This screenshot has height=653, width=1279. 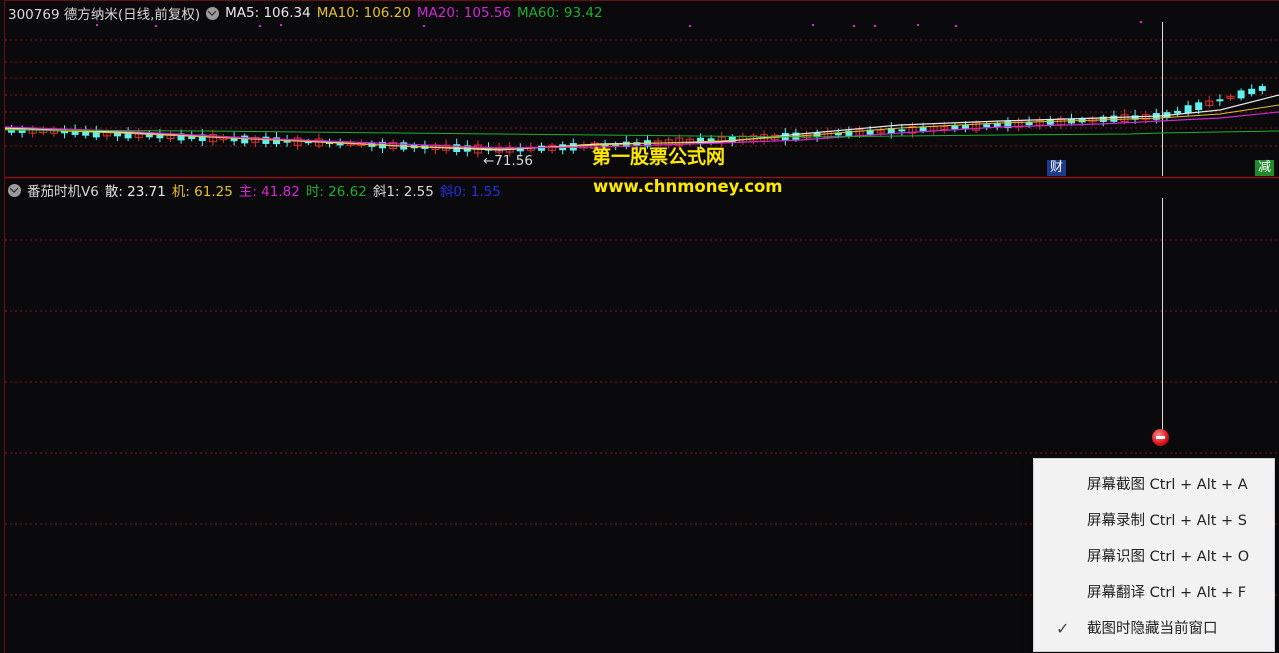 What do you see at coordinates (104, 15) in the screenshot?
I see `stock-title: 300769 德方纳米(日线,前复权)` at bounding box center [104, 15].